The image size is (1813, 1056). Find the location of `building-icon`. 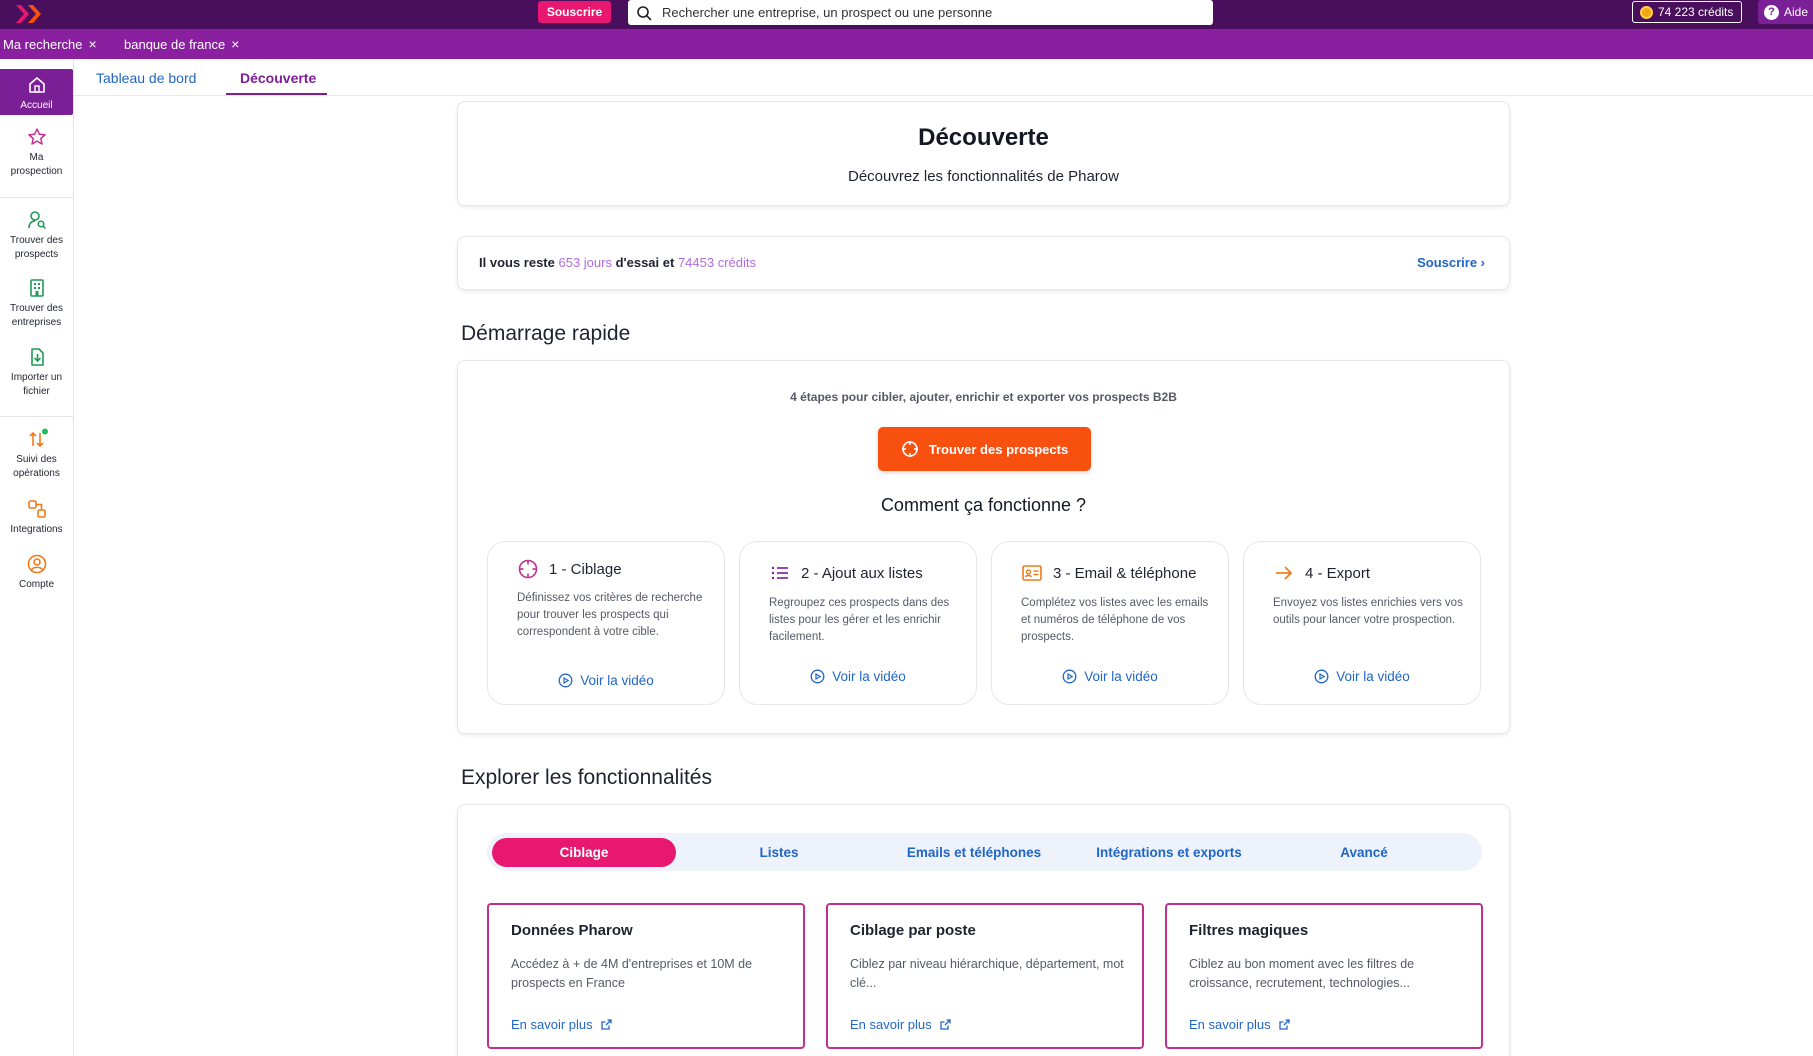

building-icon is located at coordinates (36, 288).